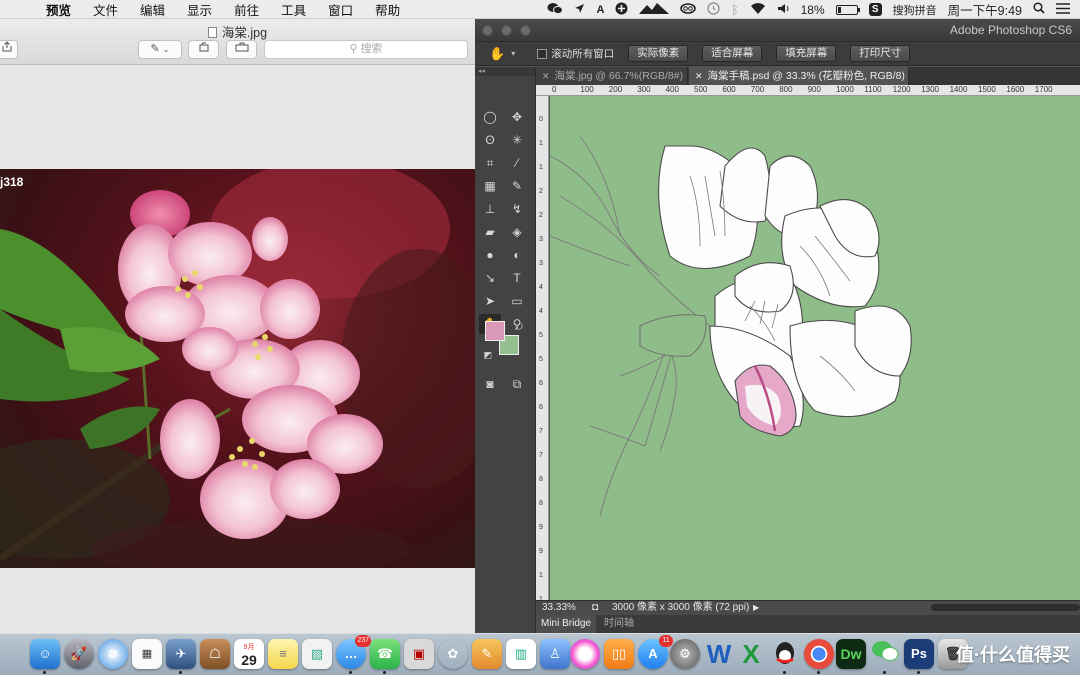  Describe the element at coordinates (600, 10) in the screenshot. I see `adobe-icon: A` at that location.